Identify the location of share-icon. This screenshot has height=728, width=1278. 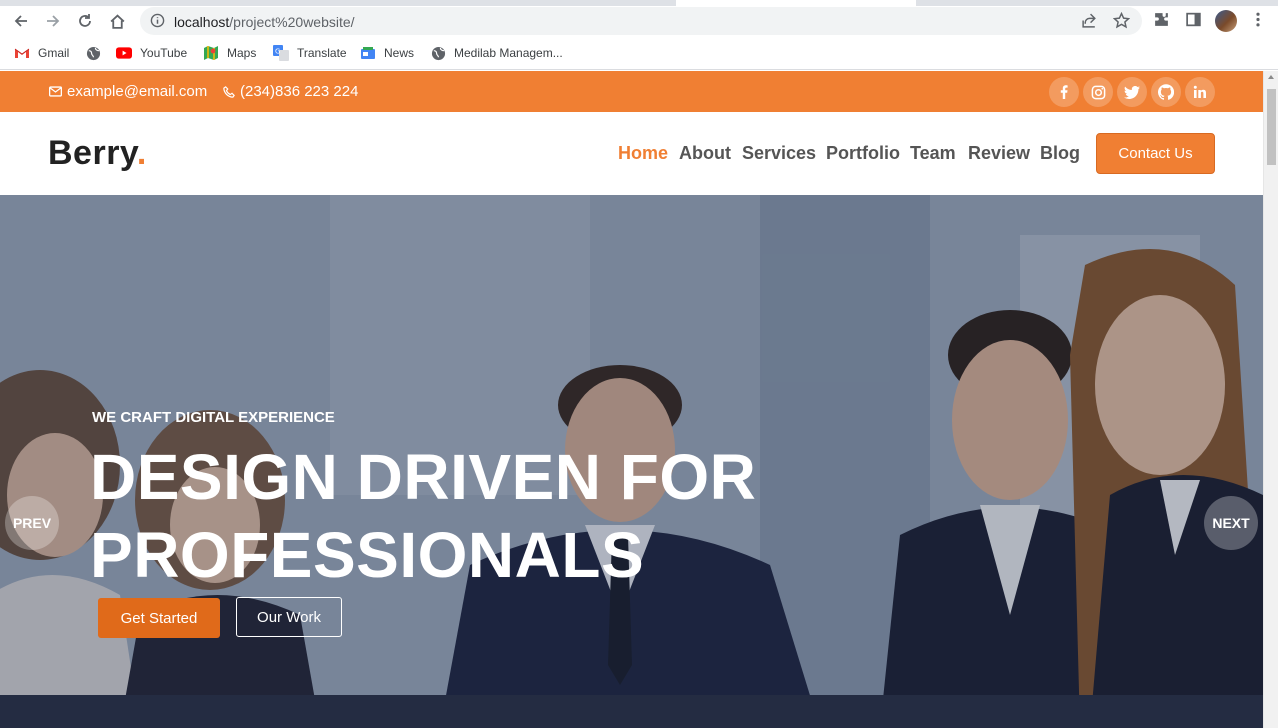
(1089, 23).